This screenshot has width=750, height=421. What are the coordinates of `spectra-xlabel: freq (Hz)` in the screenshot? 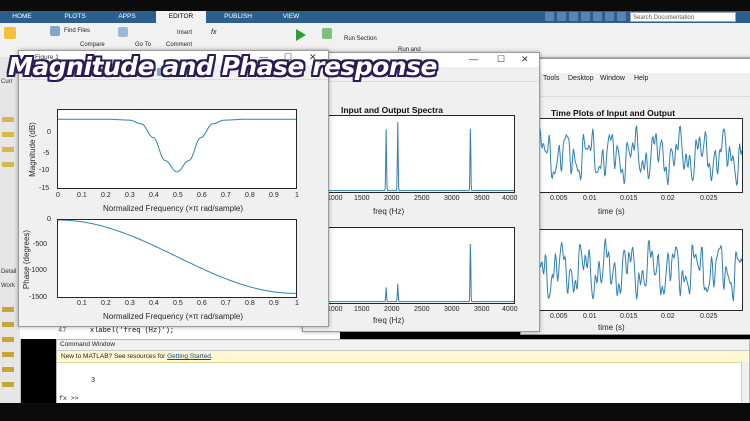 It's located at (389, 320).